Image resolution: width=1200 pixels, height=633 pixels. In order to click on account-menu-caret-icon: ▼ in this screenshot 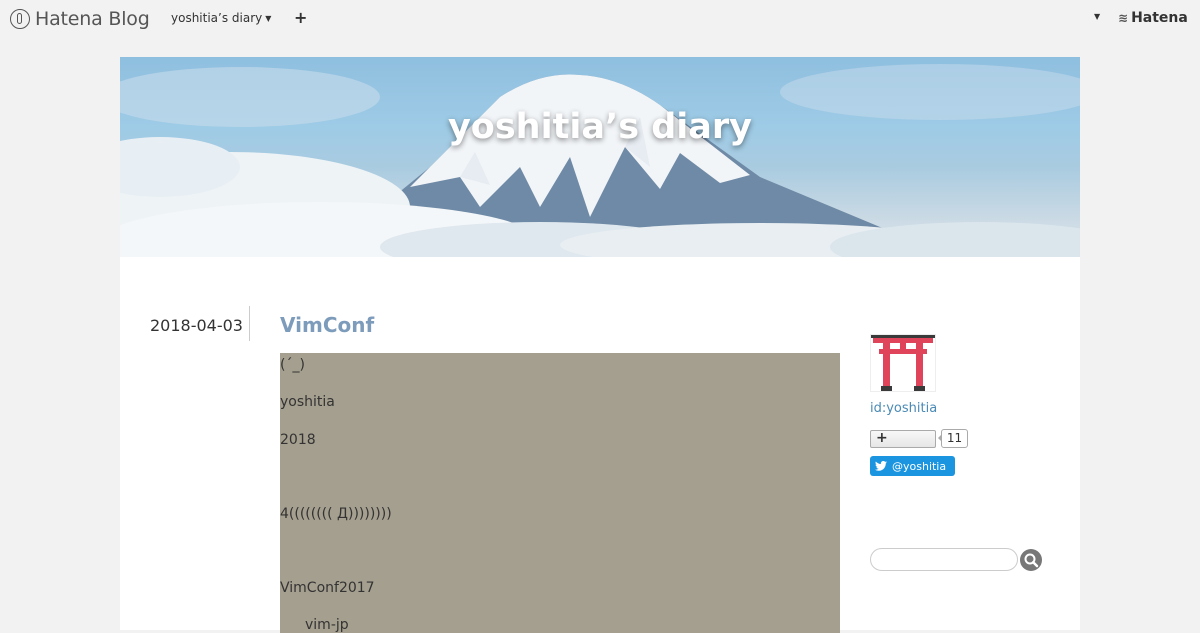, I will do `click(1097, 16)`.